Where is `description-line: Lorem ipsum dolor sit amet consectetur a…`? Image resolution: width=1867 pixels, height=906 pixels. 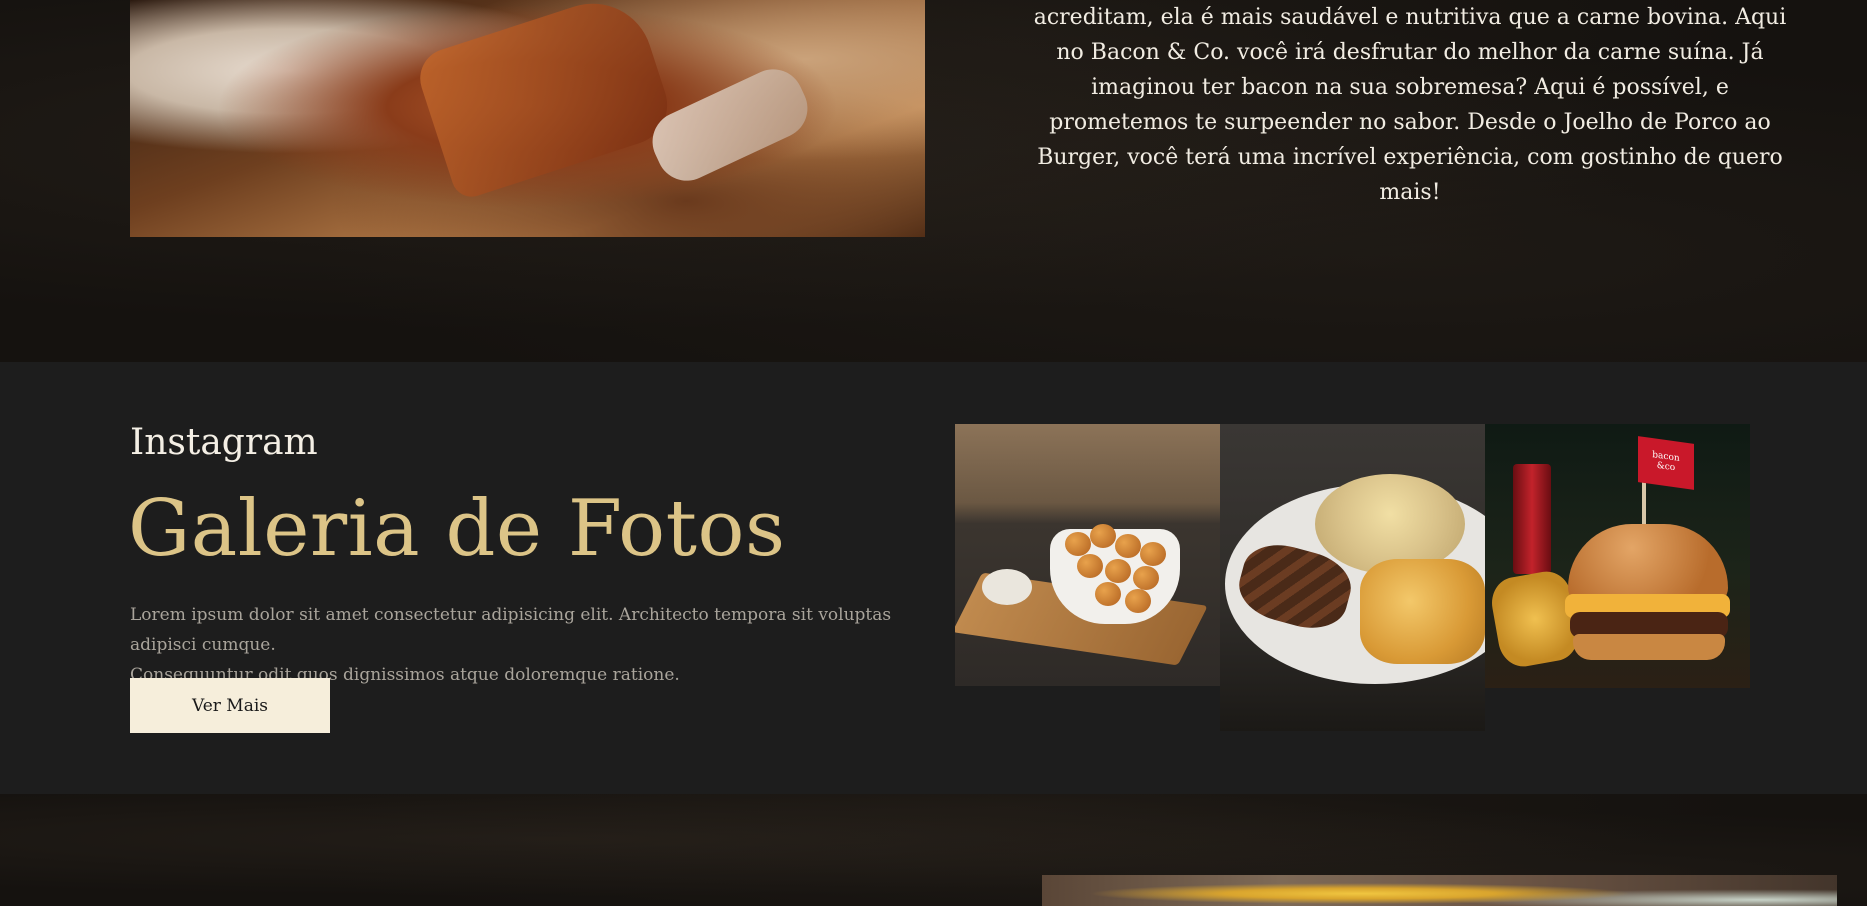 description-line: Lorem ipsum dolor sit amet consectetur a… is located at coordinates (511, 630).